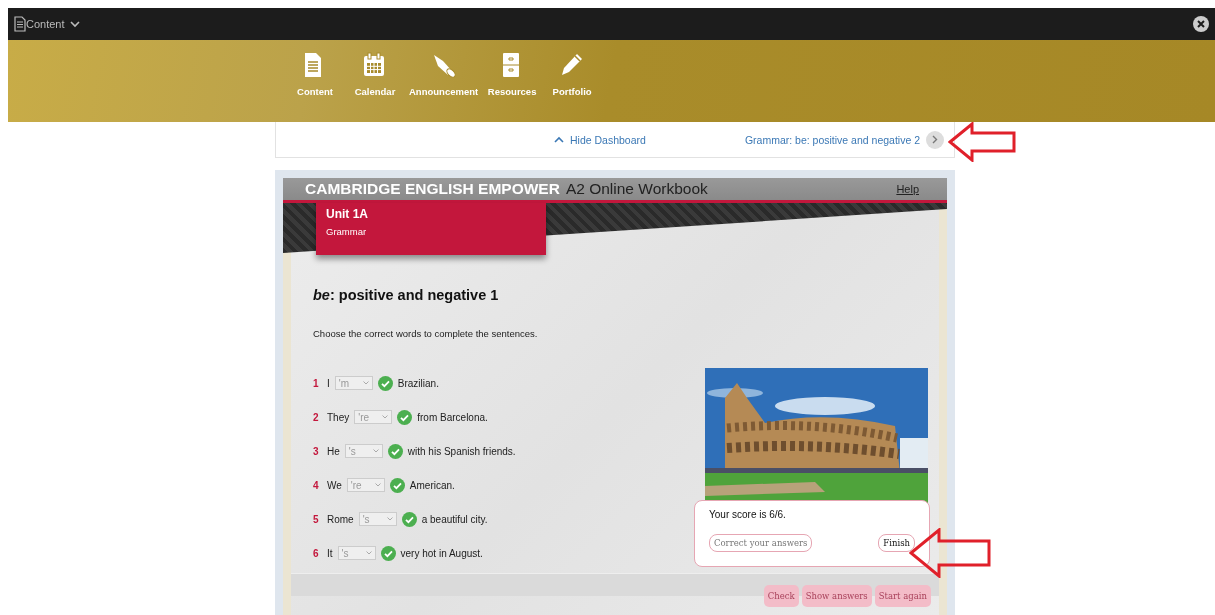 The image size is (1215, 615). I want to click on close-icon, so click(1201, 24).